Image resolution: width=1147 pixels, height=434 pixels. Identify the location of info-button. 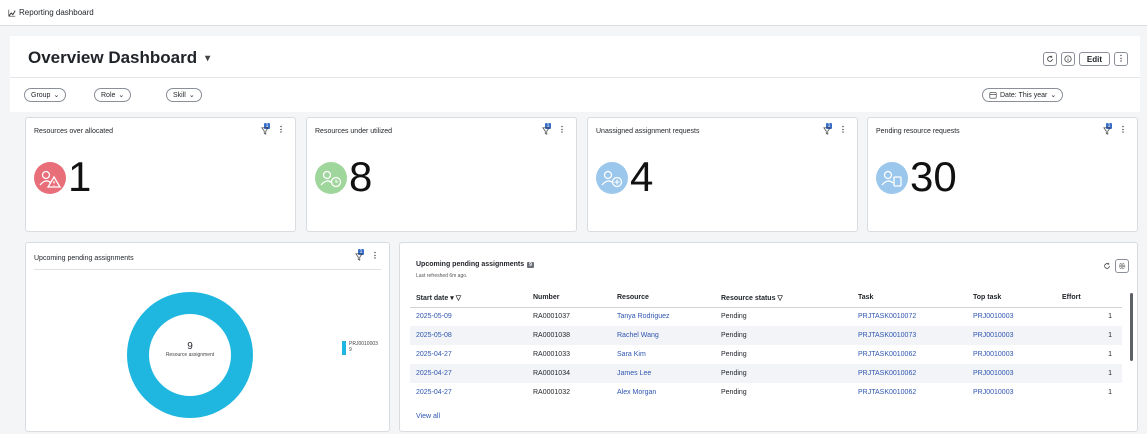
(1067, 59).